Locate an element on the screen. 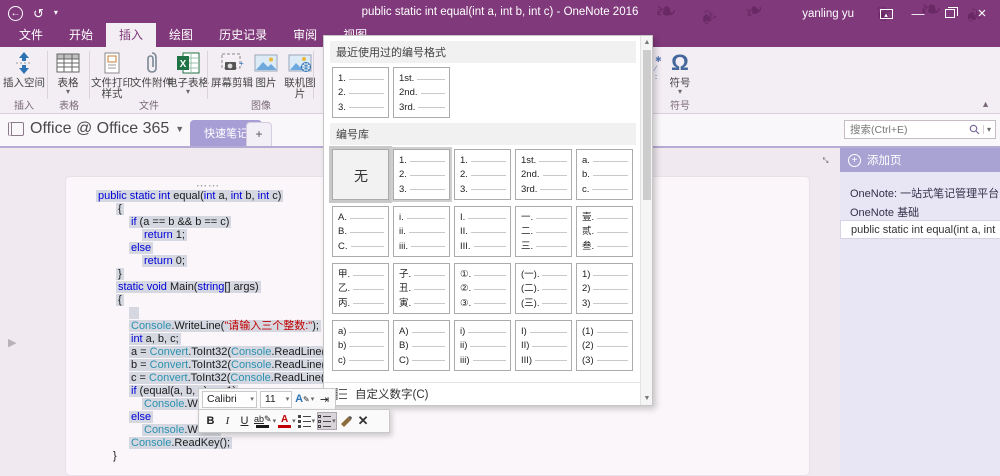  tab-draw: 绘图 is located at coordinates (181, 35).